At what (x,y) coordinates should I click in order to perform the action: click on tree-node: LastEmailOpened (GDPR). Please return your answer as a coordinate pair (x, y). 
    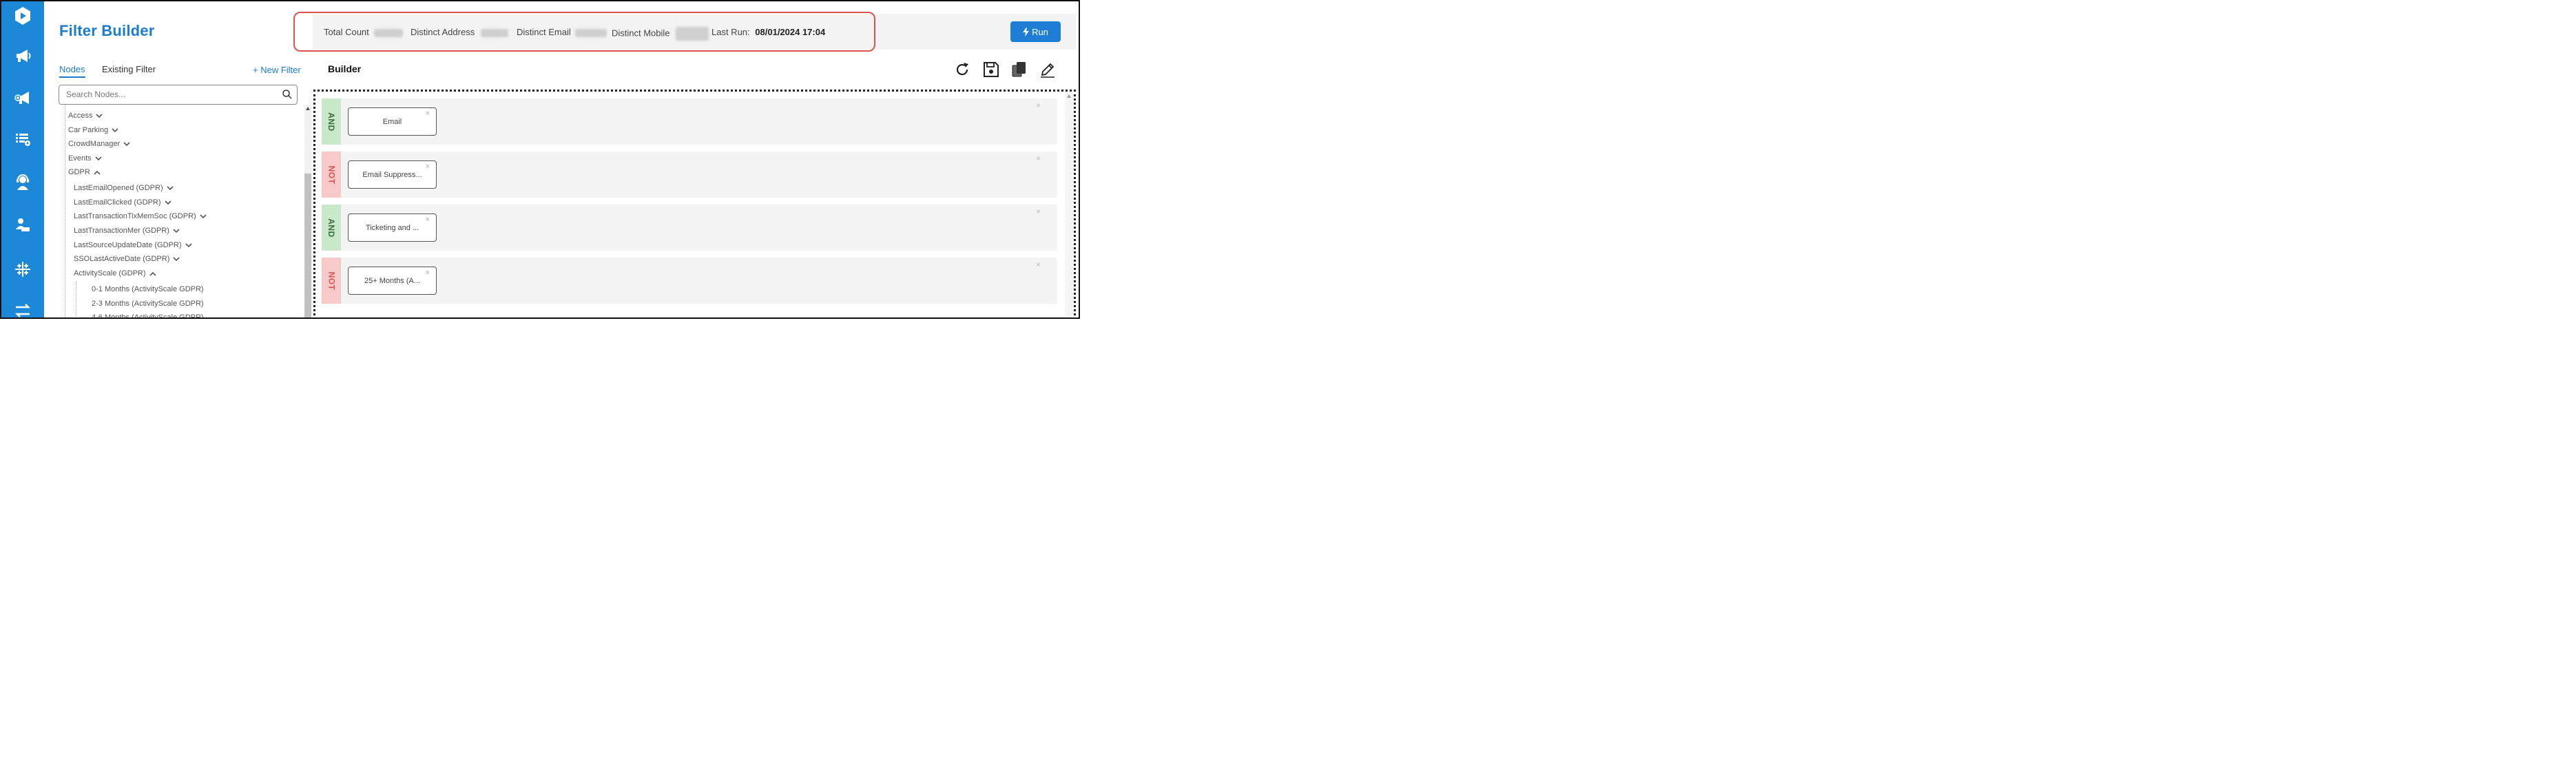
    Looking at the image, I should click on (124, 188).